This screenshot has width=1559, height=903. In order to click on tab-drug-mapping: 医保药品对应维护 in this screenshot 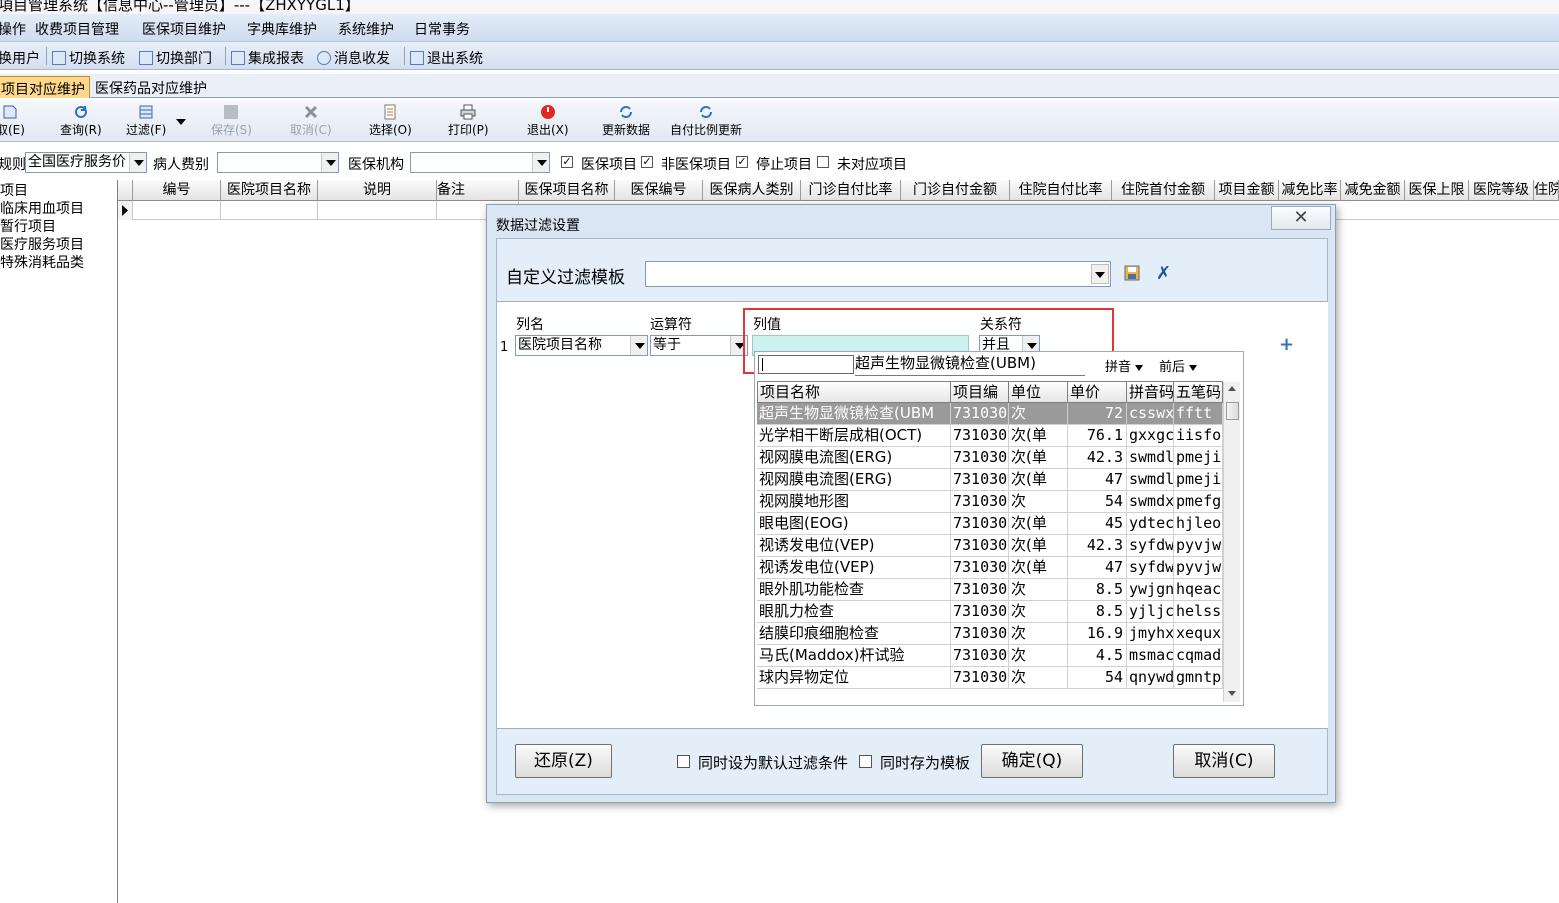, I will do `click(151, 87)`.